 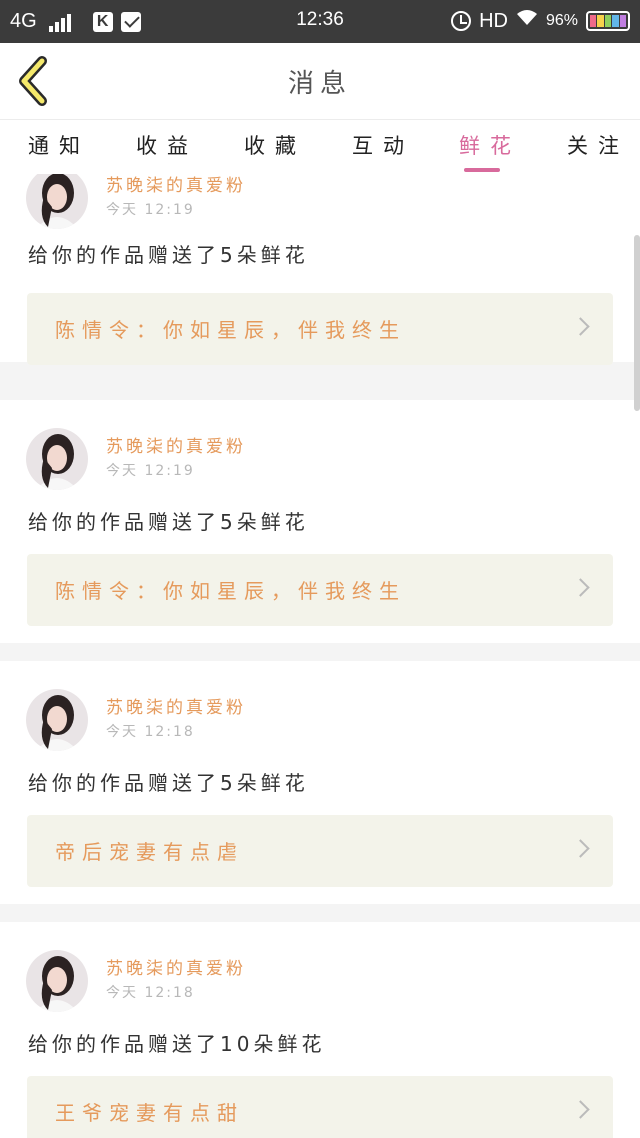 I want to click on tab-favorites: 收藏, so click(x=275, y=145).